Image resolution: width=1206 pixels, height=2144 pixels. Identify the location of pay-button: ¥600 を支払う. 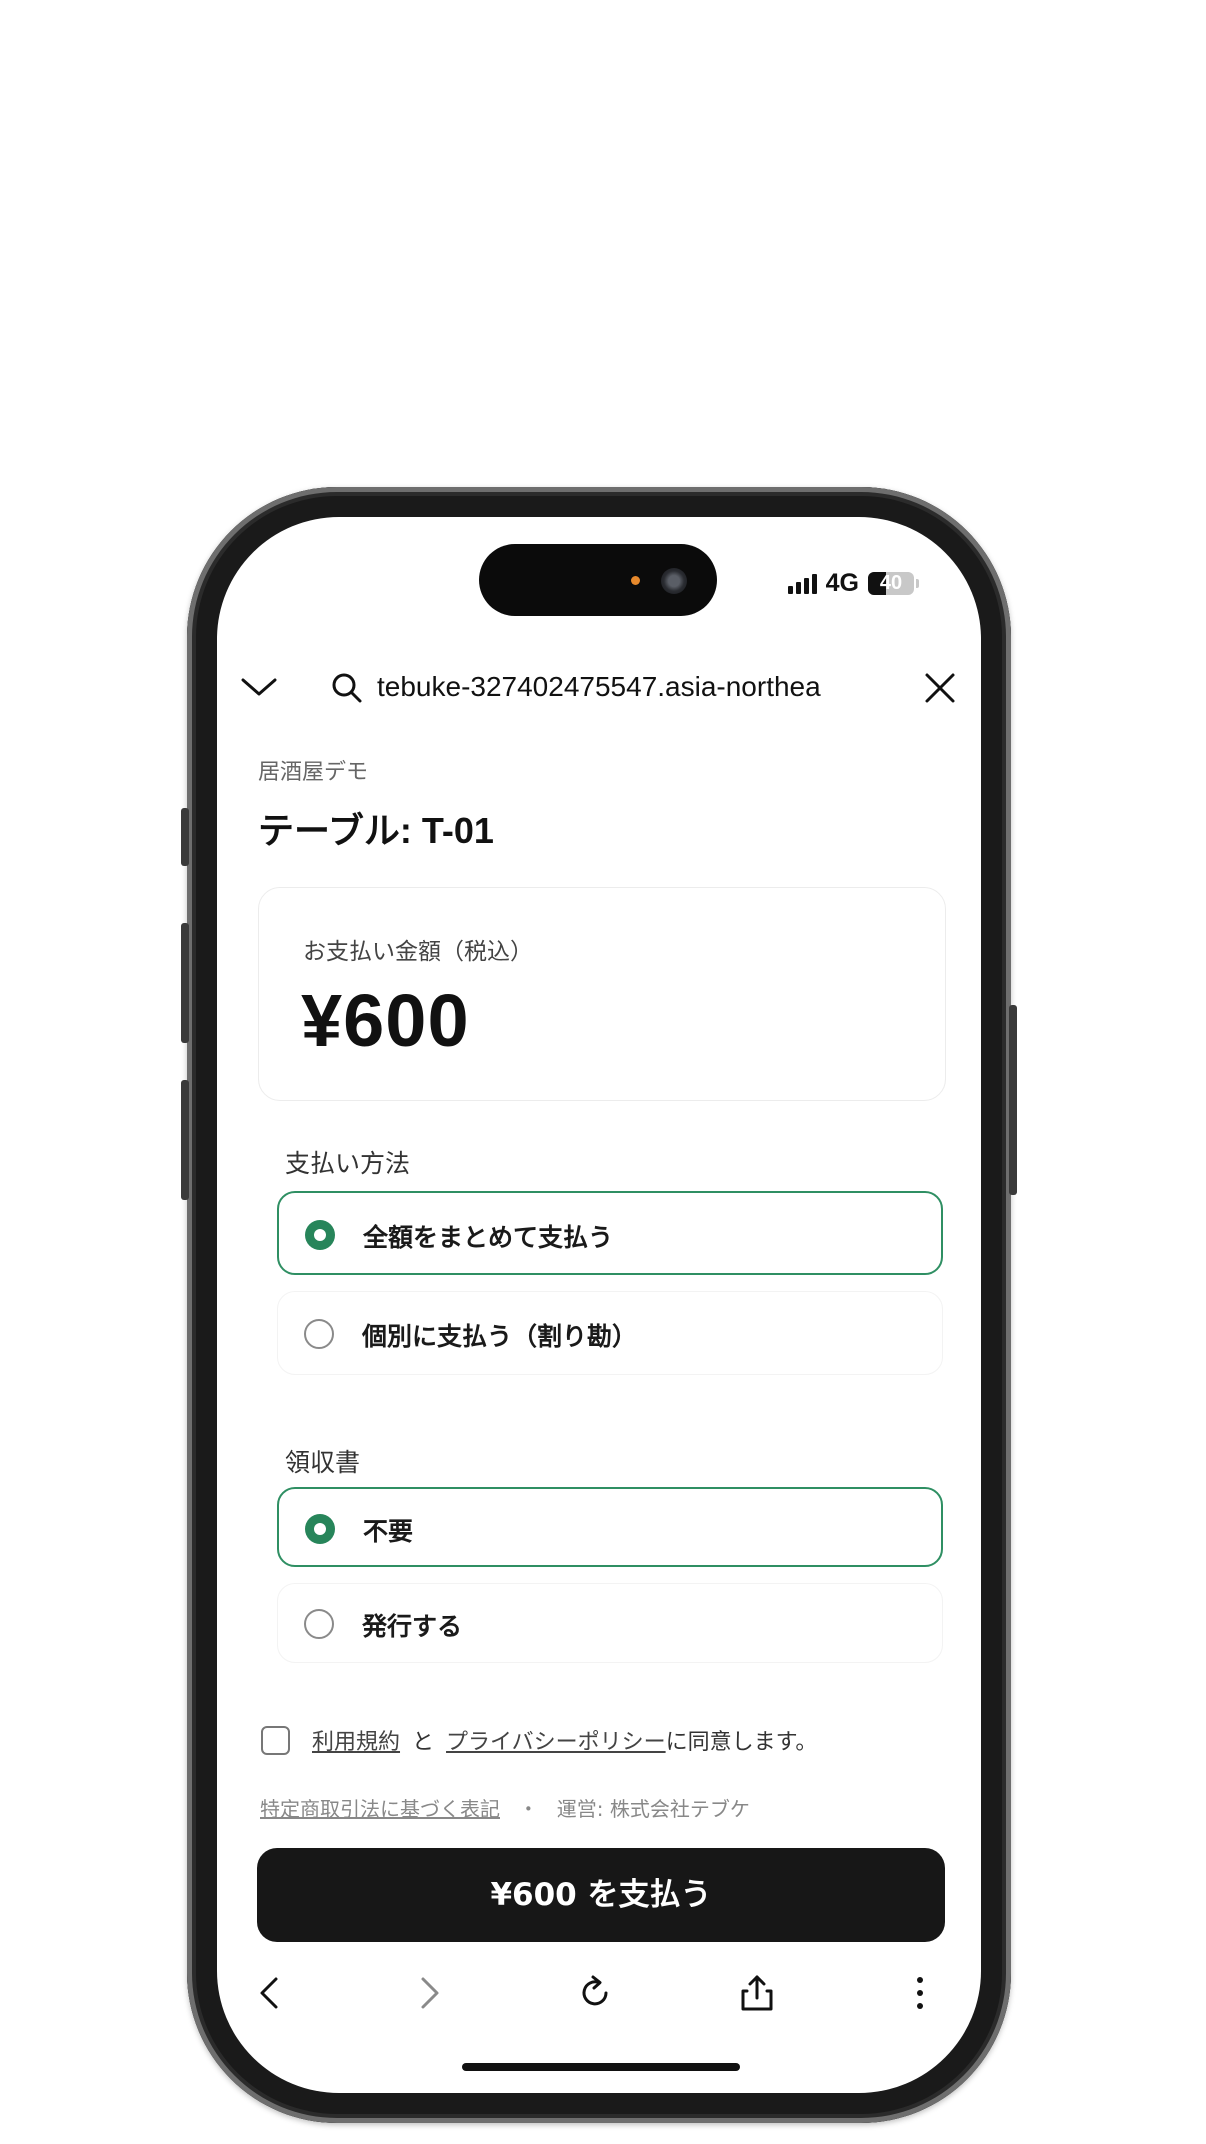
(601, 1895).